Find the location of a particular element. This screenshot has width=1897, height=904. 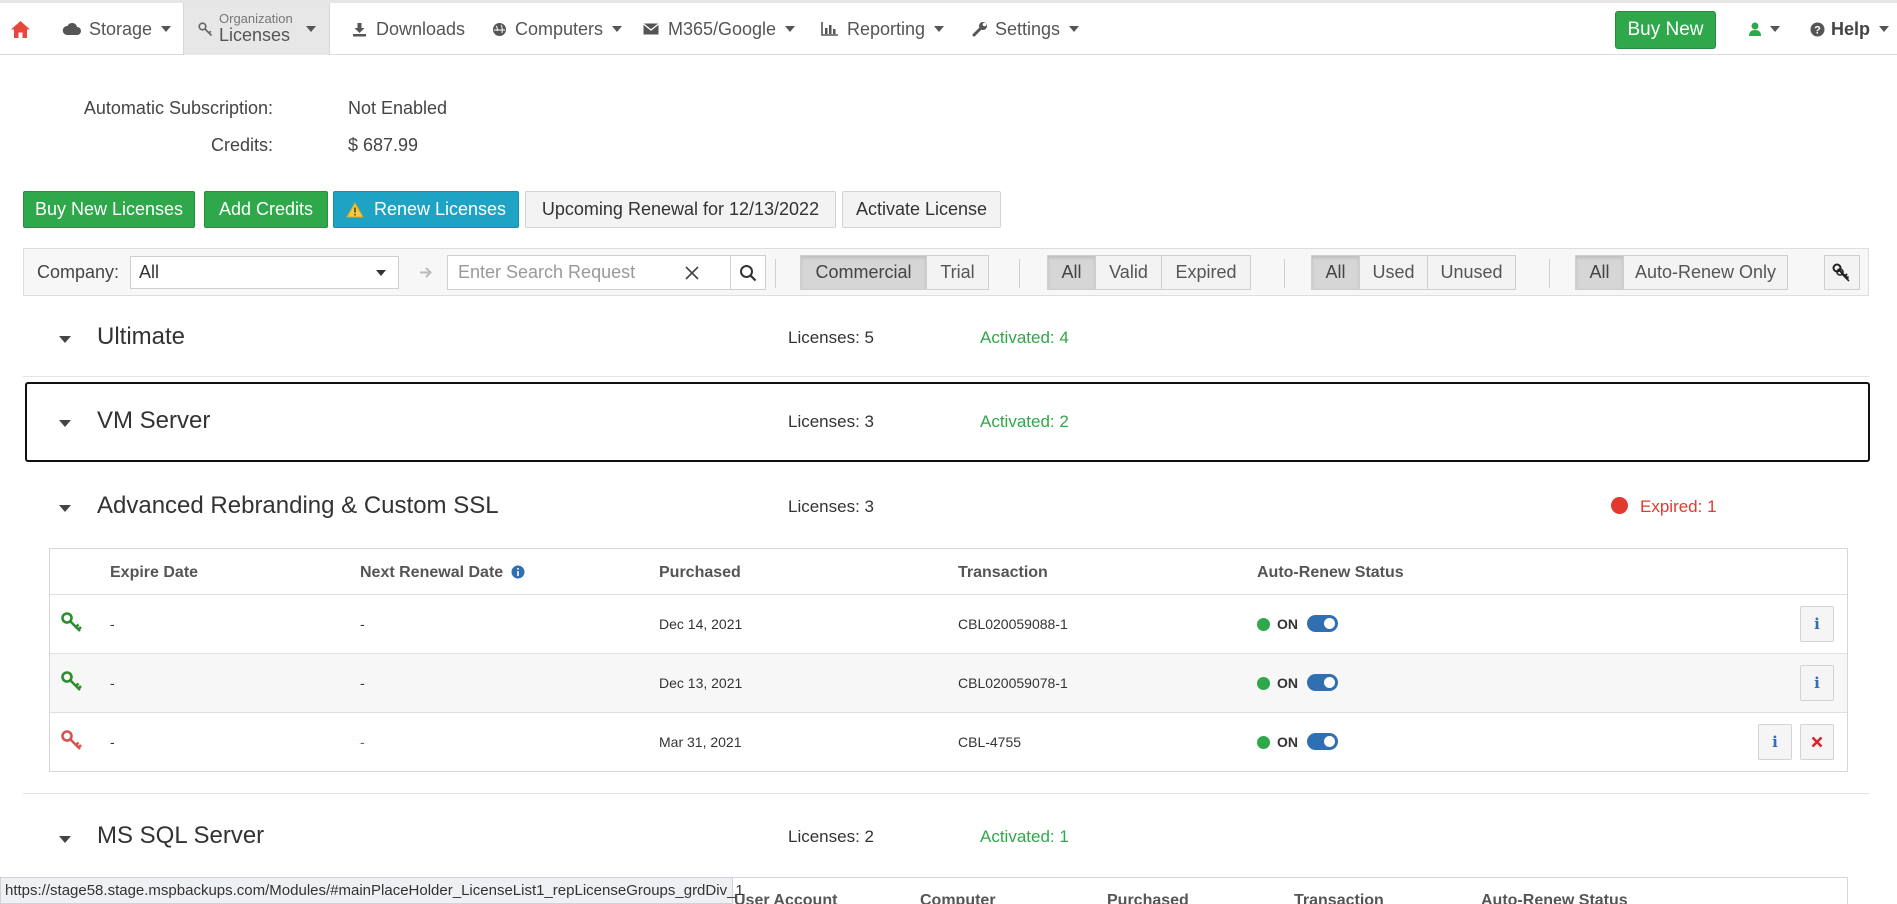

group-title-advanced-rebranding: Advanced Rebranding & Custom SSL is located at coordinates (298, 506).